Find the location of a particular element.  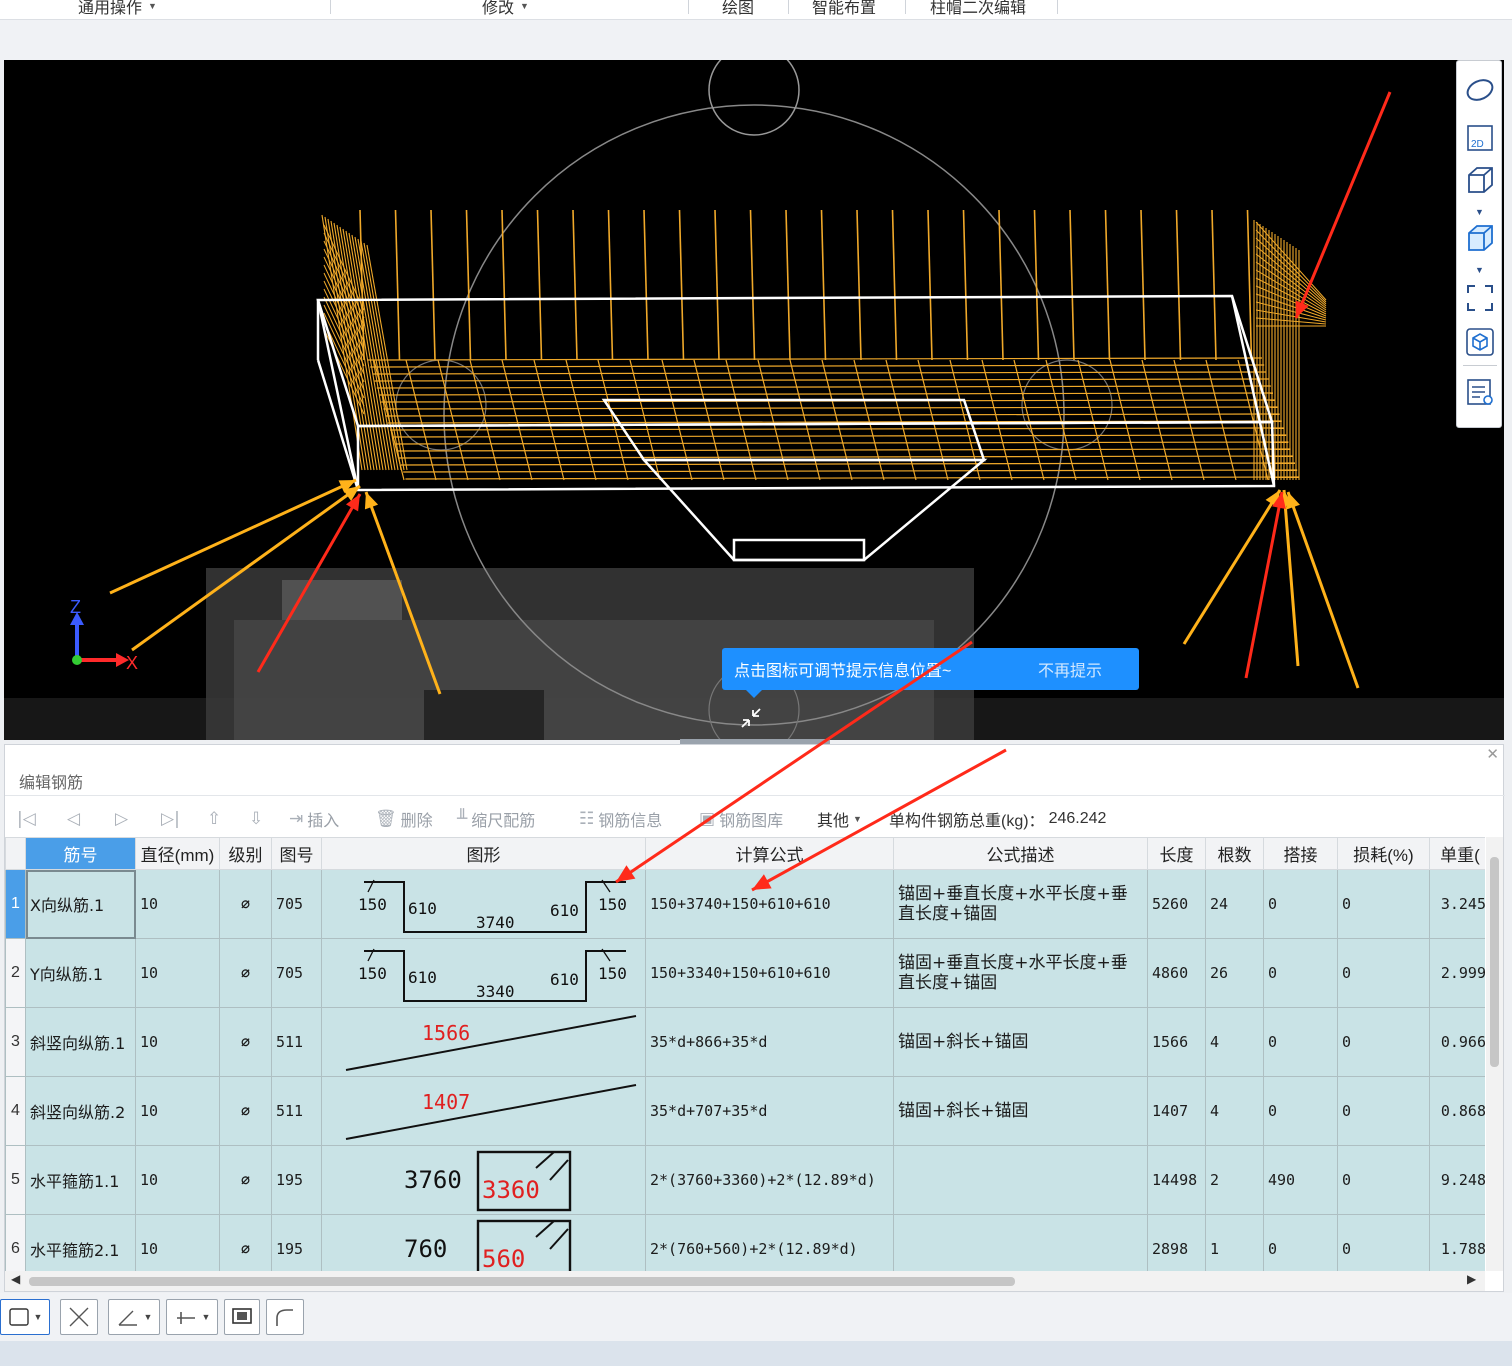

cell-count: 26 is located at coordinates (1234, 973).